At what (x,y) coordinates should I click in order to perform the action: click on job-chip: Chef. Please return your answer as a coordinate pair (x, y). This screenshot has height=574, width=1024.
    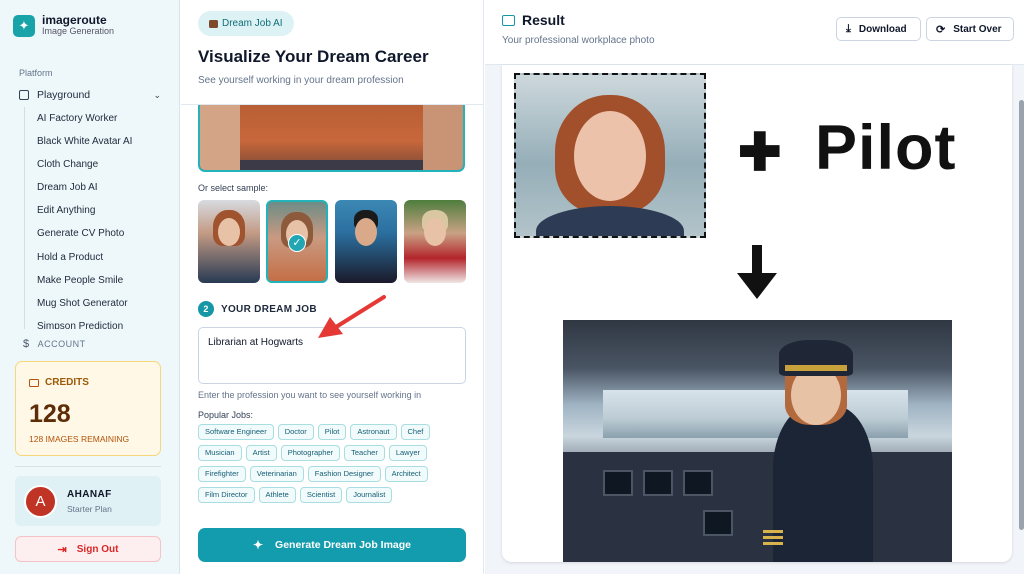
    Looking at the image, I should click on (415, 432).